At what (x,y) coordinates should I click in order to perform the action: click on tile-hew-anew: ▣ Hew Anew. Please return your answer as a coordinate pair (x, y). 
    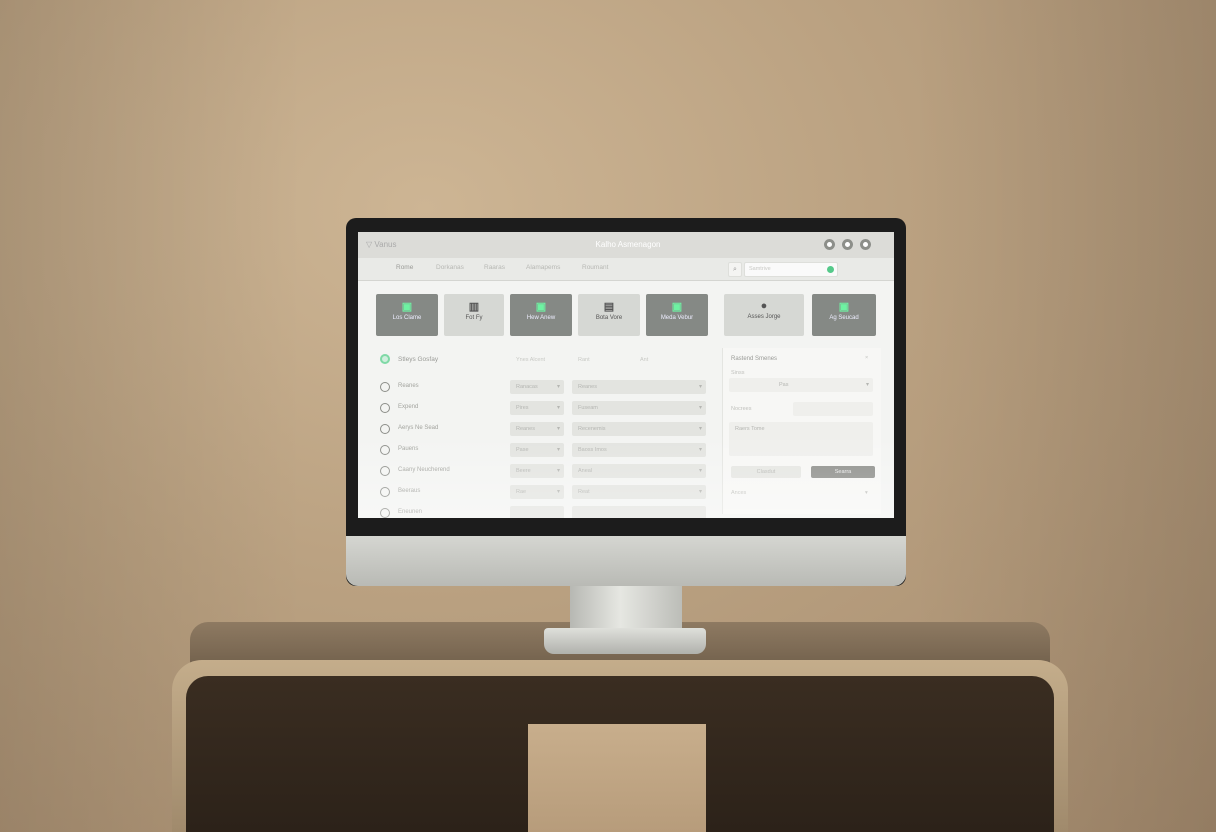
    Looking at the image, I should click on (541, 315).